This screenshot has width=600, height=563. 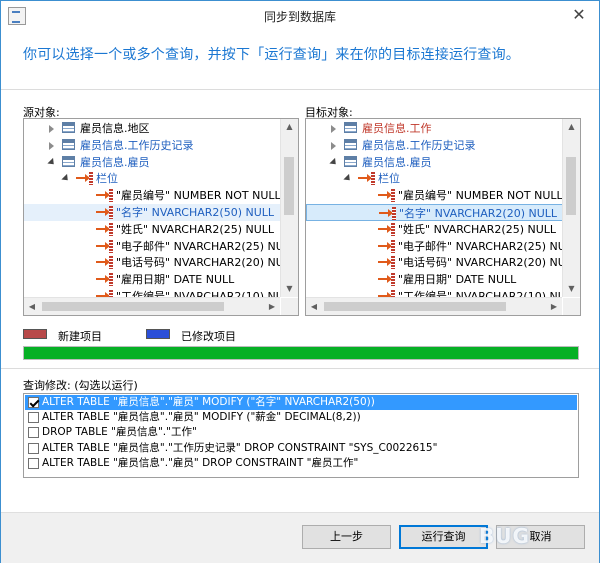 I want to click on tree-row-label: 雇员信息.雇员, so click(x=115, y=162).